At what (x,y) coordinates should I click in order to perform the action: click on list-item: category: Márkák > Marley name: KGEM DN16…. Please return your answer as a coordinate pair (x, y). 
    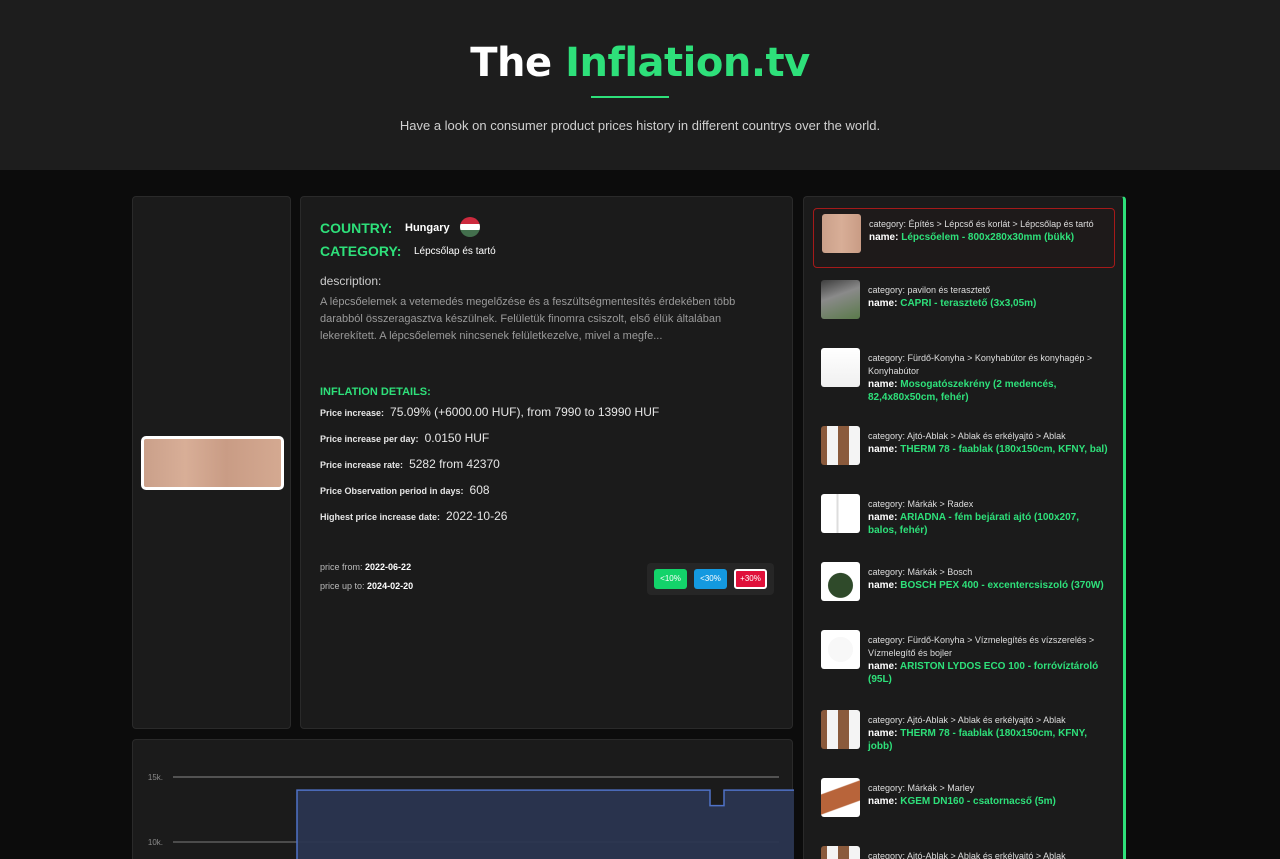
    Looking at the image, I should click on (964, 799).